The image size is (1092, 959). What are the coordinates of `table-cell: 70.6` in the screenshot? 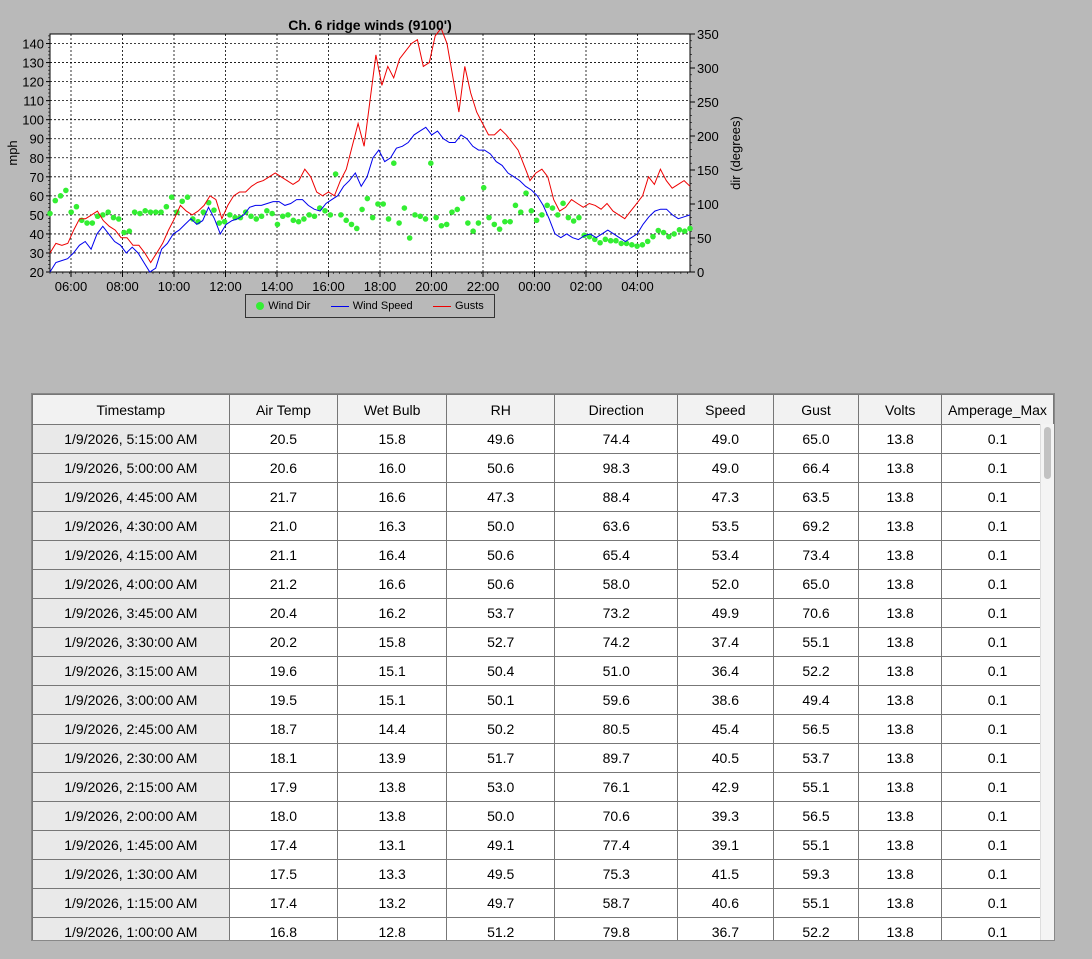 It's located at (816, 613).